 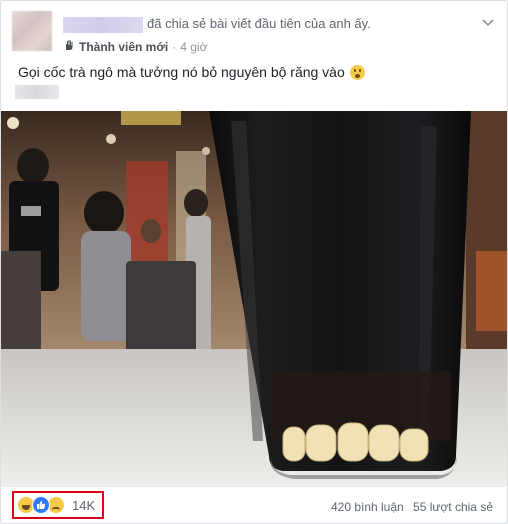 What do you see at coordinates (41, 505) in the screenshot?
I see `like-icon` at bounding box center [41, 505].